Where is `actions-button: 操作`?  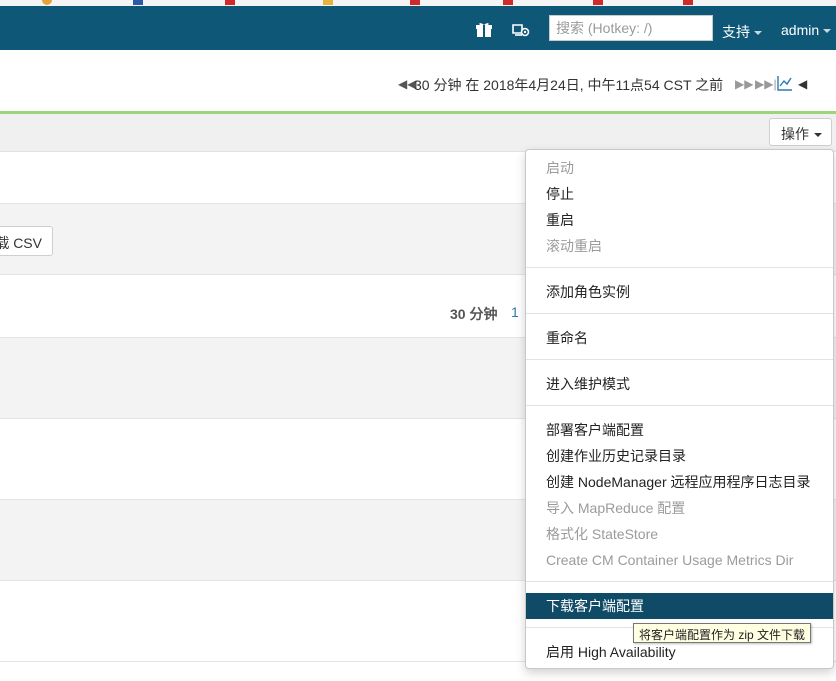
actions-button: 操作 is located at coordinates (800, 132).